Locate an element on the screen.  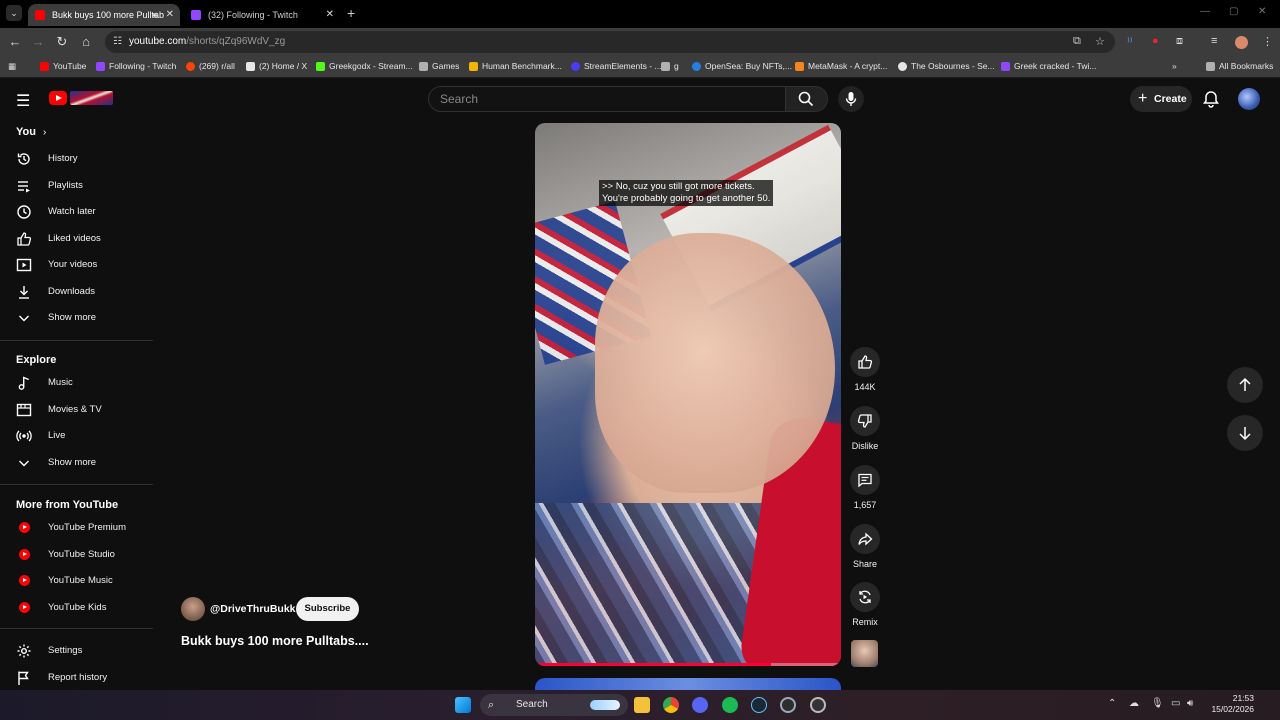
obs-icon is located at coordinates (818, 705).